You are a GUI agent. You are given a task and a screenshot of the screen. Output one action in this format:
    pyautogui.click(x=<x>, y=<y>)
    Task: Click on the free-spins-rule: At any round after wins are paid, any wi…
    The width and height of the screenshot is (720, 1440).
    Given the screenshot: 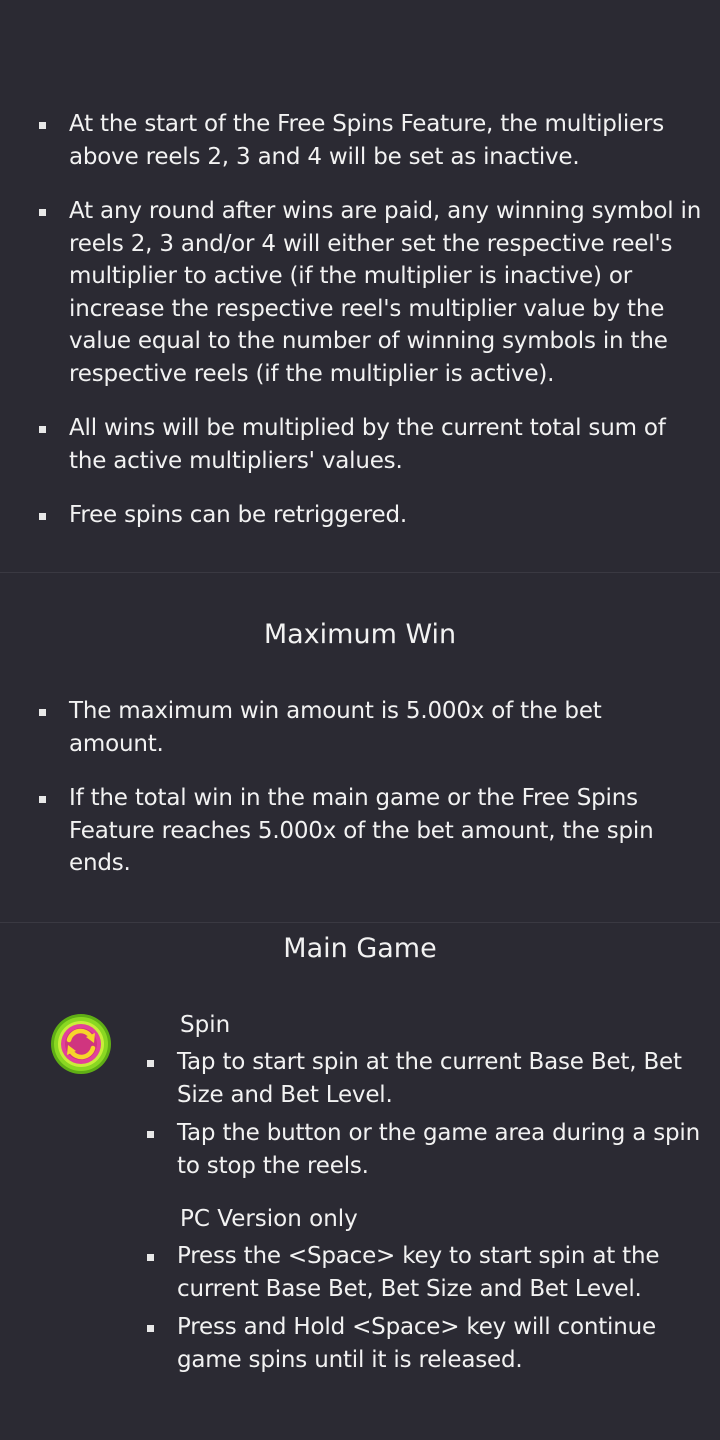 What is the action you would take?
    pyautogui.click(x=374, y=292)
    